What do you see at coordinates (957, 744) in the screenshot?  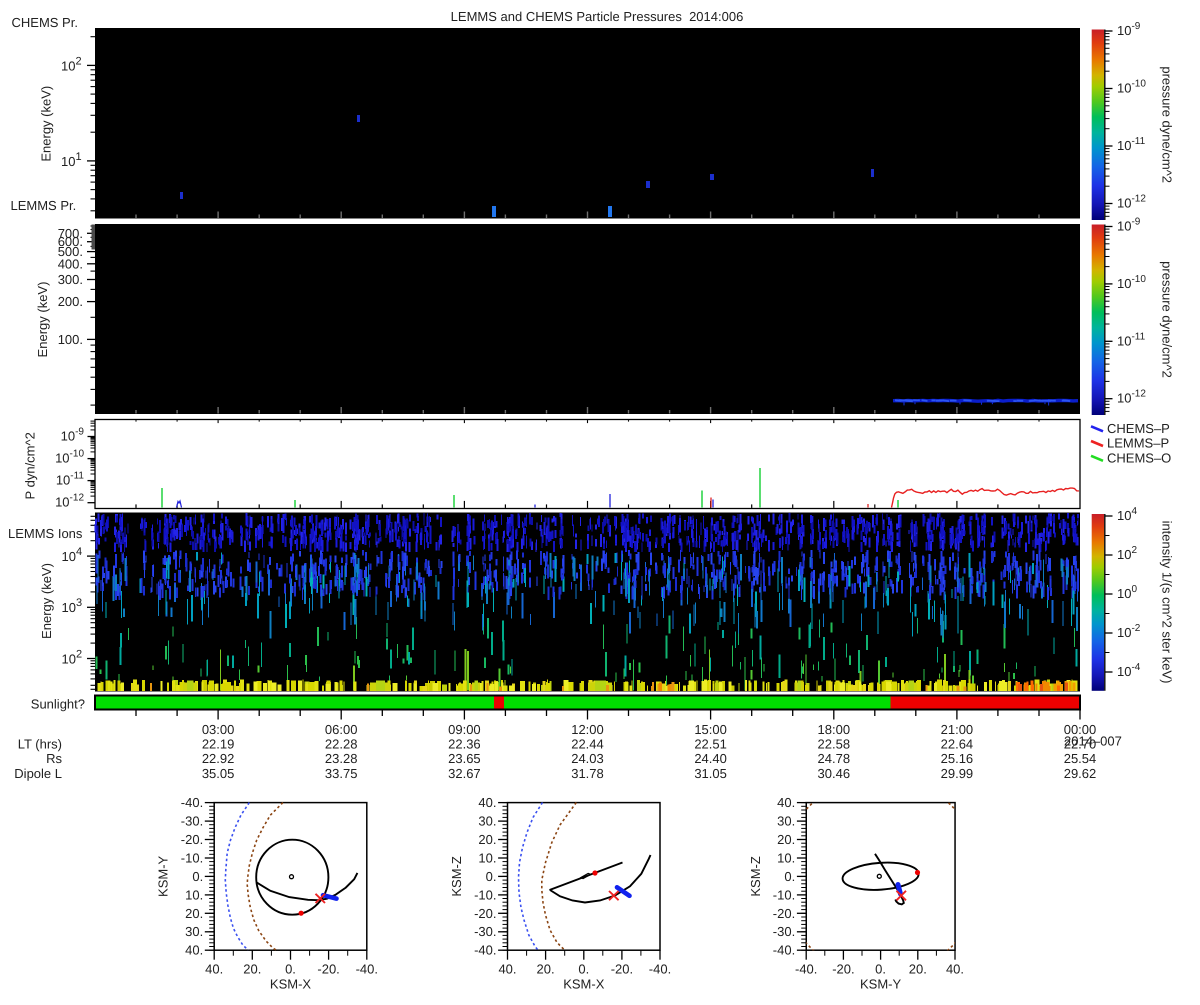 I see `svg-text: 22.64` at bounding box center [957, 744].